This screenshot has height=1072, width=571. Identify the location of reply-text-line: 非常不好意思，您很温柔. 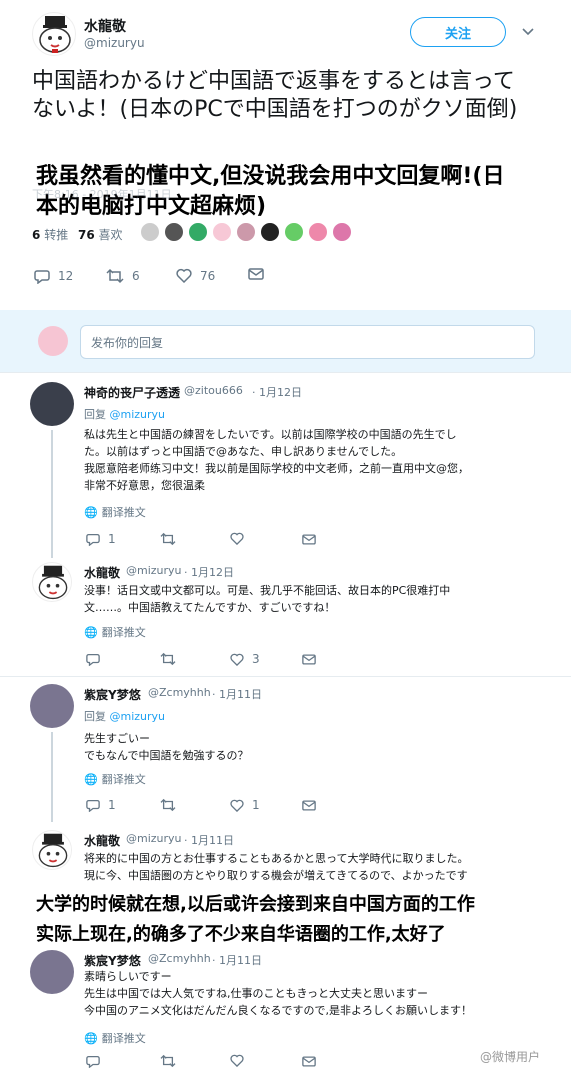
(144, 485).